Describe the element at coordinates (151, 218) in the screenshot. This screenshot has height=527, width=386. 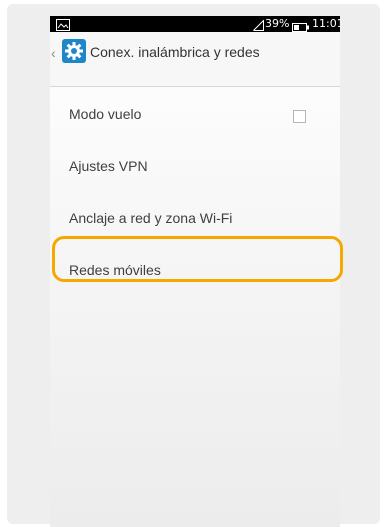
I see `settings-item-label: Anclaje a red y zona Wi-Fi` at that location.